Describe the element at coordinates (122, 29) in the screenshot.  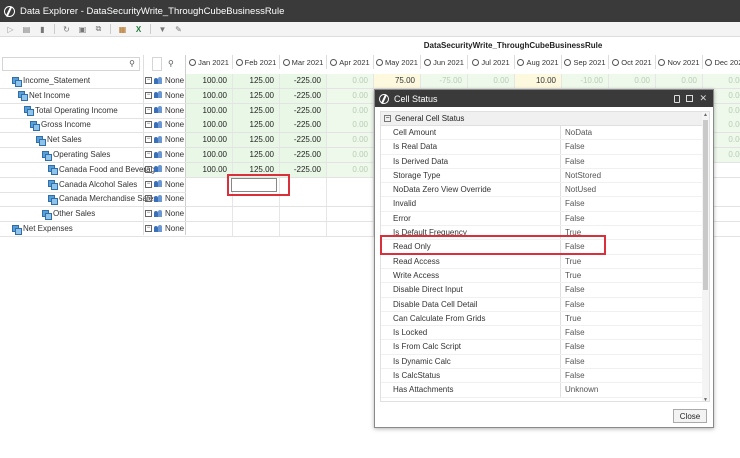
I see `report-icon: ▦` at that location.